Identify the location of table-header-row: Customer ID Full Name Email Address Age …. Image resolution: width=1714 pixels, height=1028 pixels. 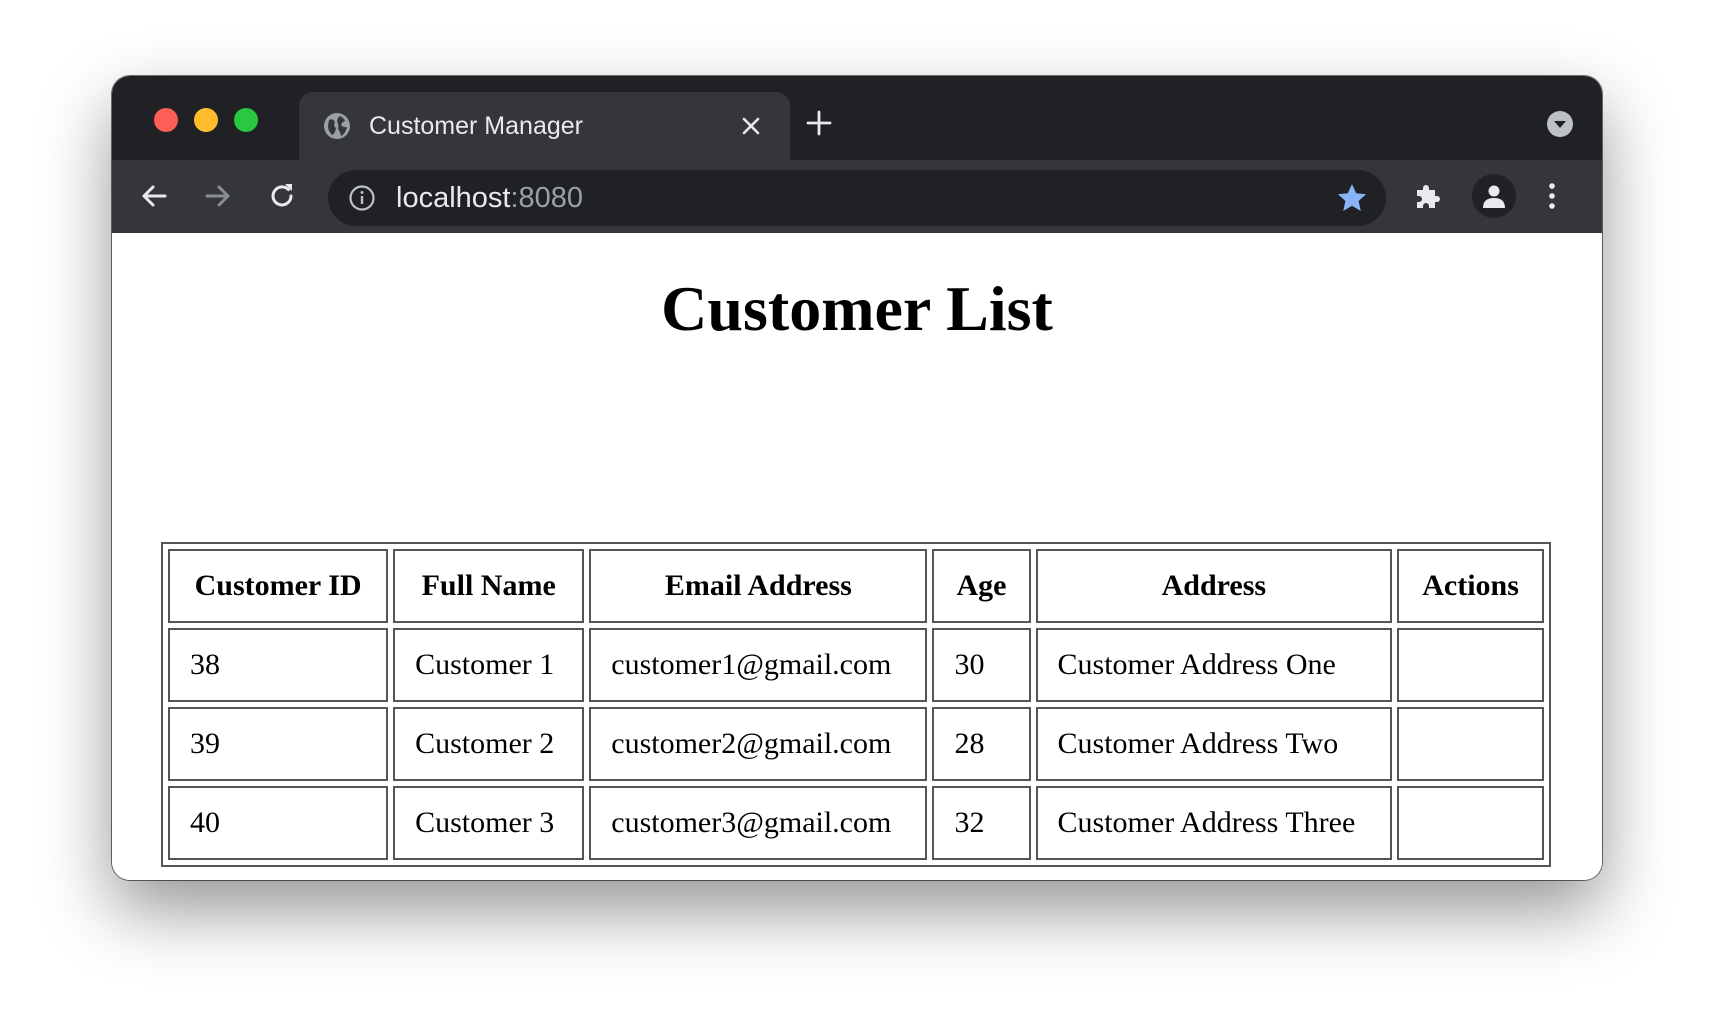
(856, 586).